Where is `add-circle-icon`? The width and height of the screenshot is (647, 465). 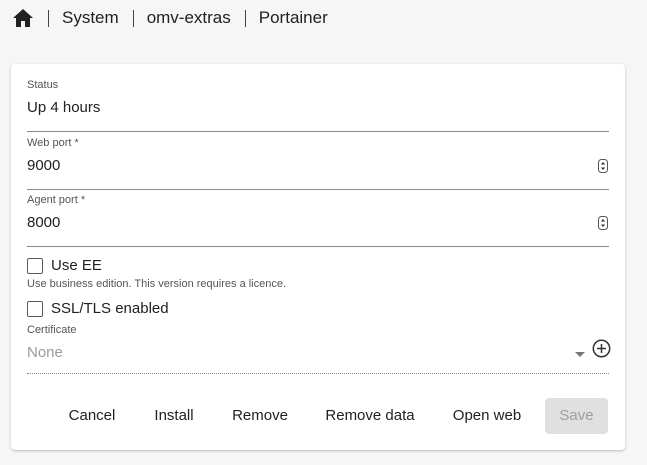 add-circle-icon is located at coordinates (601, 348).